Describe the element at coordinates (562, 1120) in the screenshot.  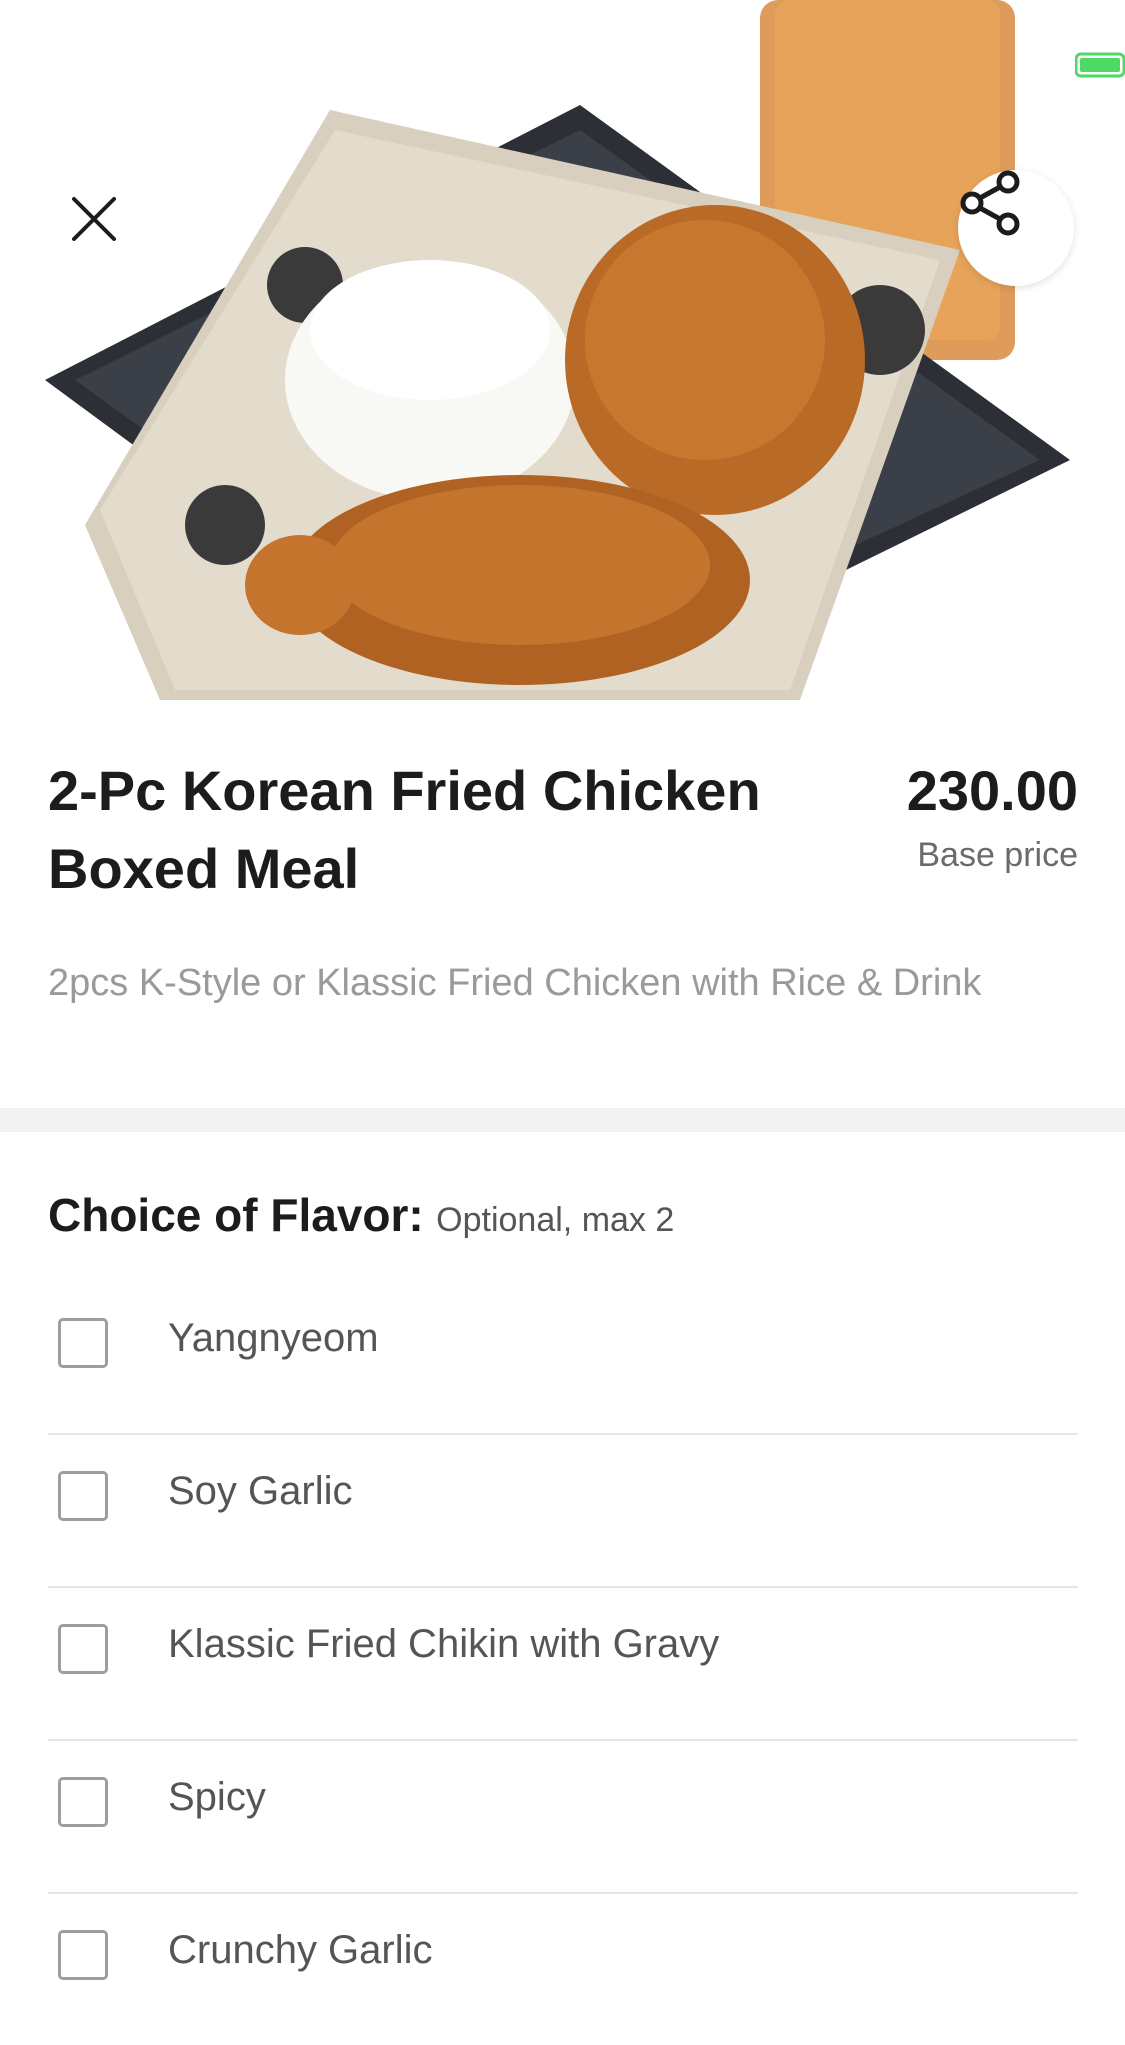
I see `section-divider` at that location.